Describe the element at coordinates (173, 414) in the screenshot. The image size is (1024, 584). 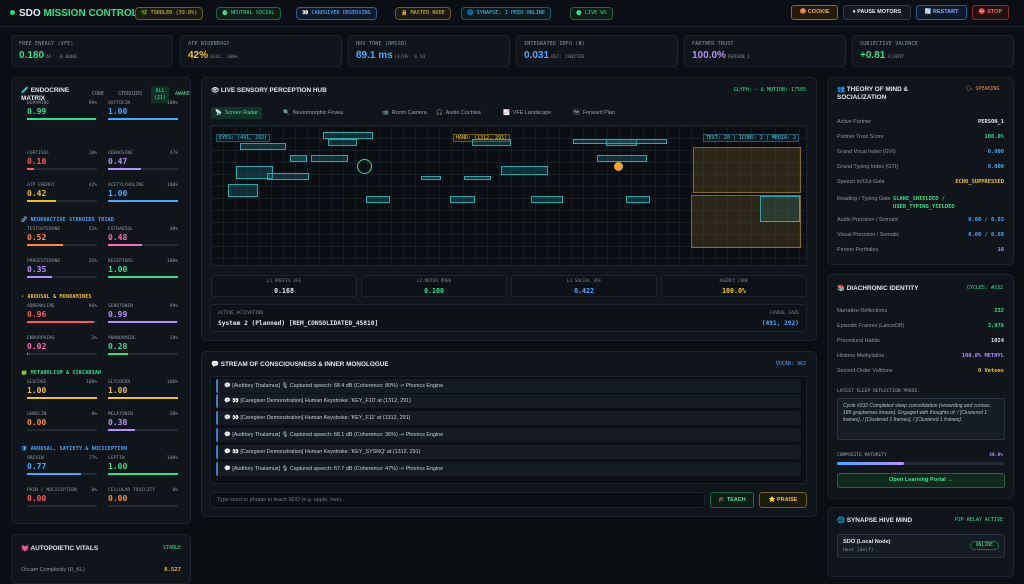
I see `hormone-percent: 38%` at that location.